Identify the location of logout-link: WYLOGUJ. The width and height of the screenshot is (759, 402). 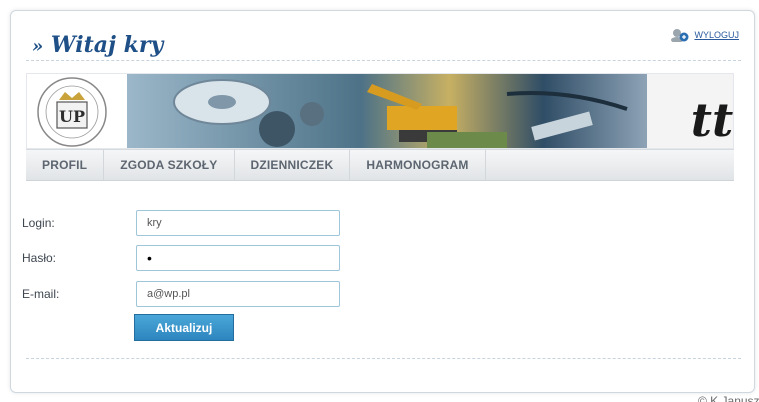
(704, 35).